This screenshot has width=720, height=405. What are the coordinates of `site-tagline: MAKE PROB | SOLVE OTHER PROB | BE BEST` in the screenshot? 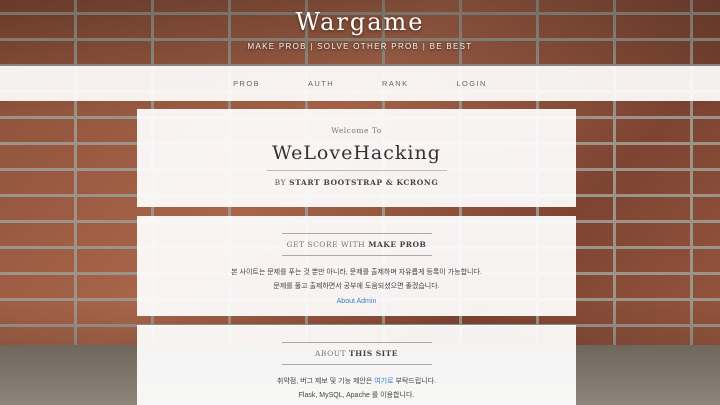 It's located at (360, 46).